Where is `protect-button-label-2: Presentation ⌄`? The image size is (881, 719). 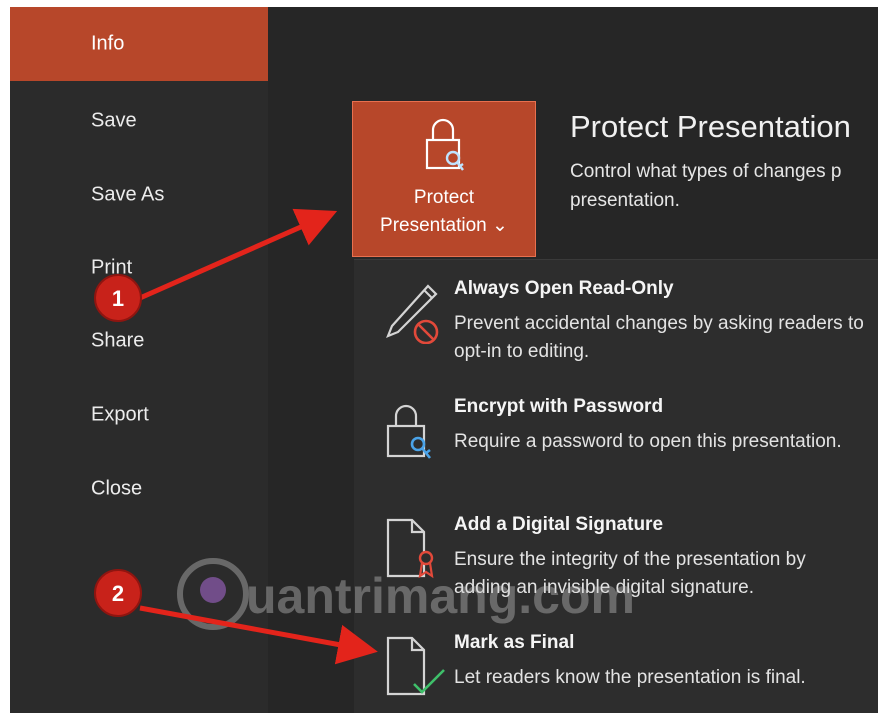
protect-button-label-2: Presentation ⌄ is located at coordinates (444, 225).